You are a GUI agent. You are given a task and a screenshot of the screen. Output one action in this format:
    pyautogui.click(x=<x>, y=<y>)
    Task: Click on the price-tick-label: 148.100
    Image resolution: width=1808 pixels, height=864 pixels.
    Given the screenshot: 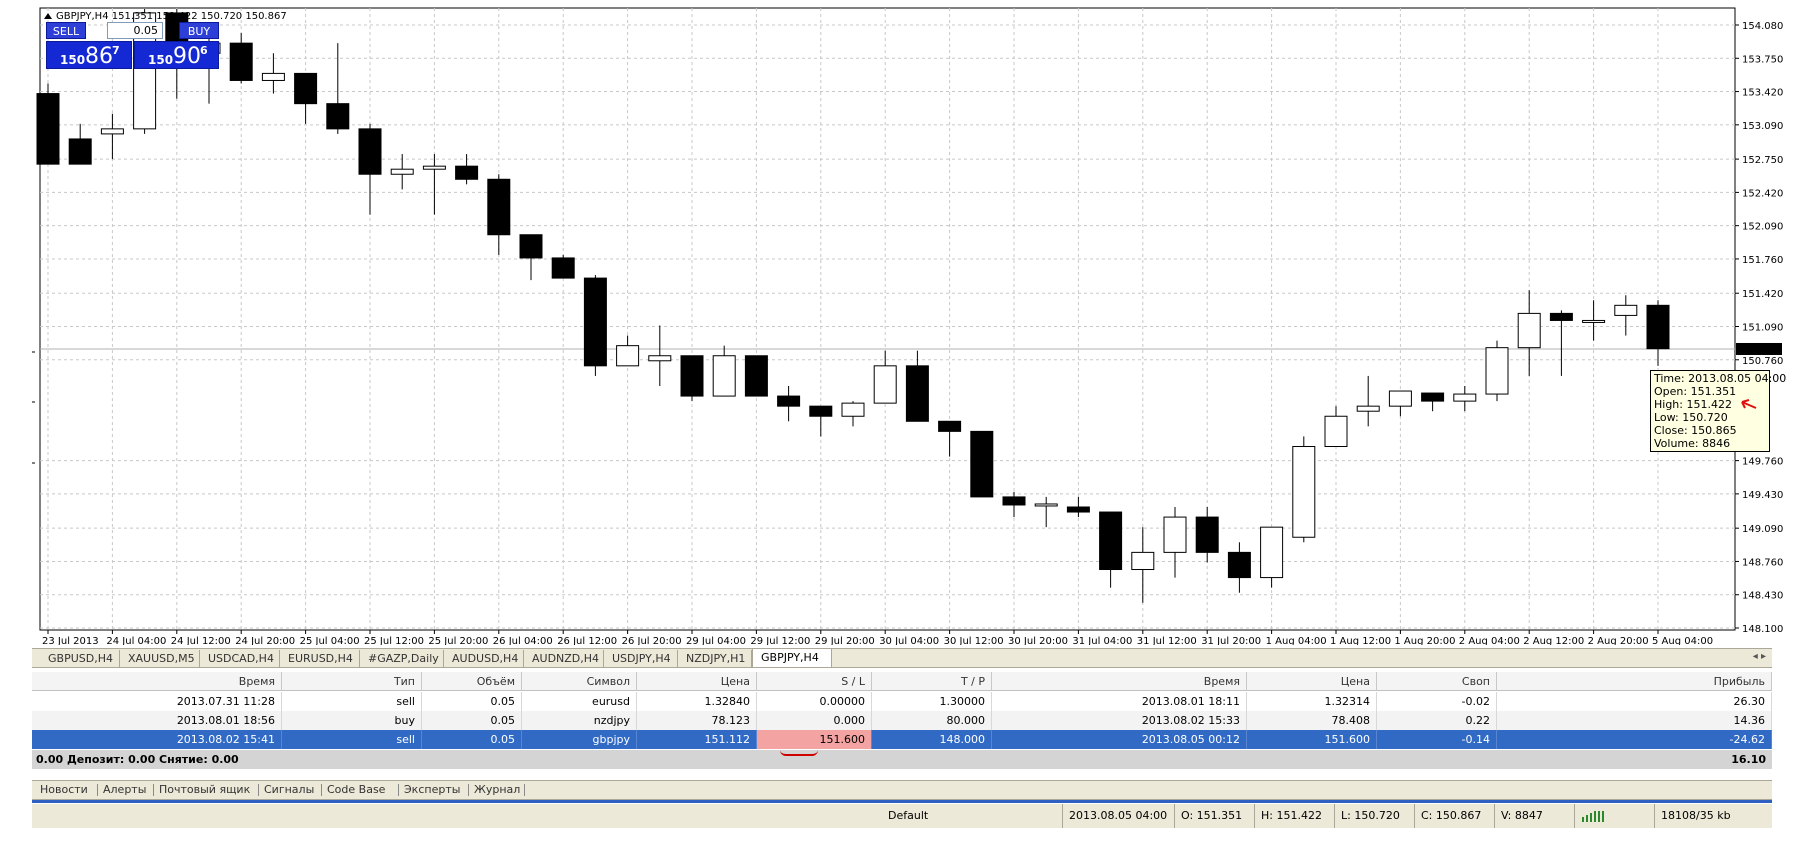 What is the action you would take?
    pyautogui.click(x=1762, y=629)
    